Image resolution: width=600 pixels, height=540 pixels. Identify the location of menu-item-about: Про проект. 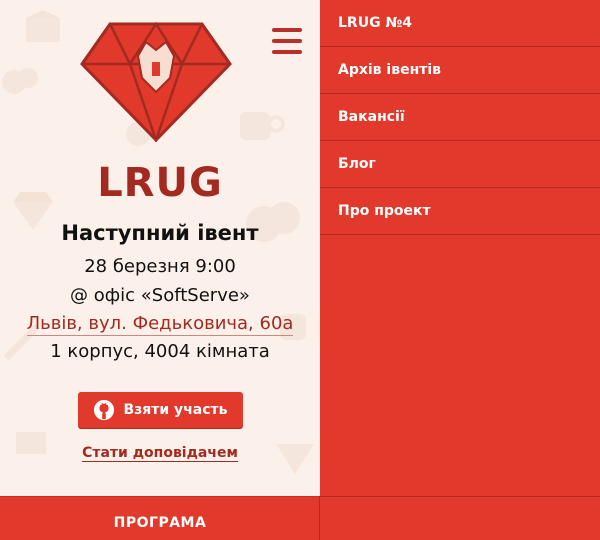
(460, 211).